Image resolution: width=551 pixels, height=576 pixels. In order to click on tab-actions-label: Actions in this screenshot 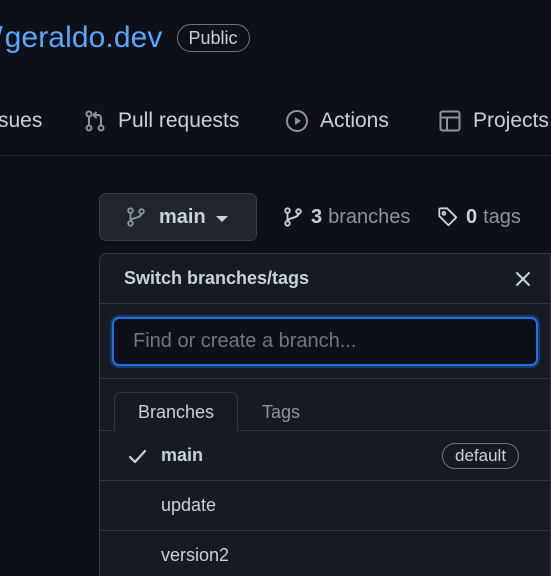, I will do `click(354, 120)`.